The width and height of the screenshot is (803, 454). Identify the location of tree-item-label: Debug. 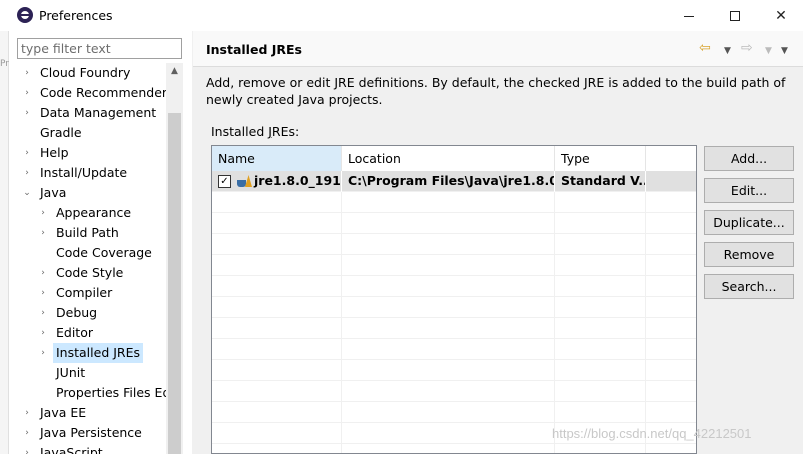
(77, 312).